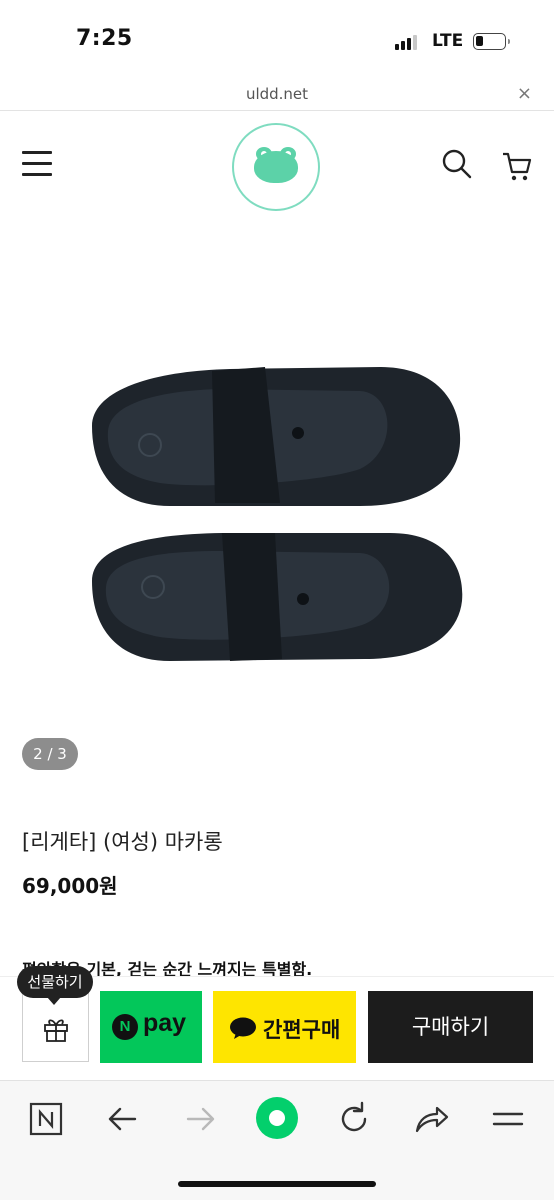 The height and width of the screenshot is (1200, 554). I want to click on battery-icon, so click(491, 41).